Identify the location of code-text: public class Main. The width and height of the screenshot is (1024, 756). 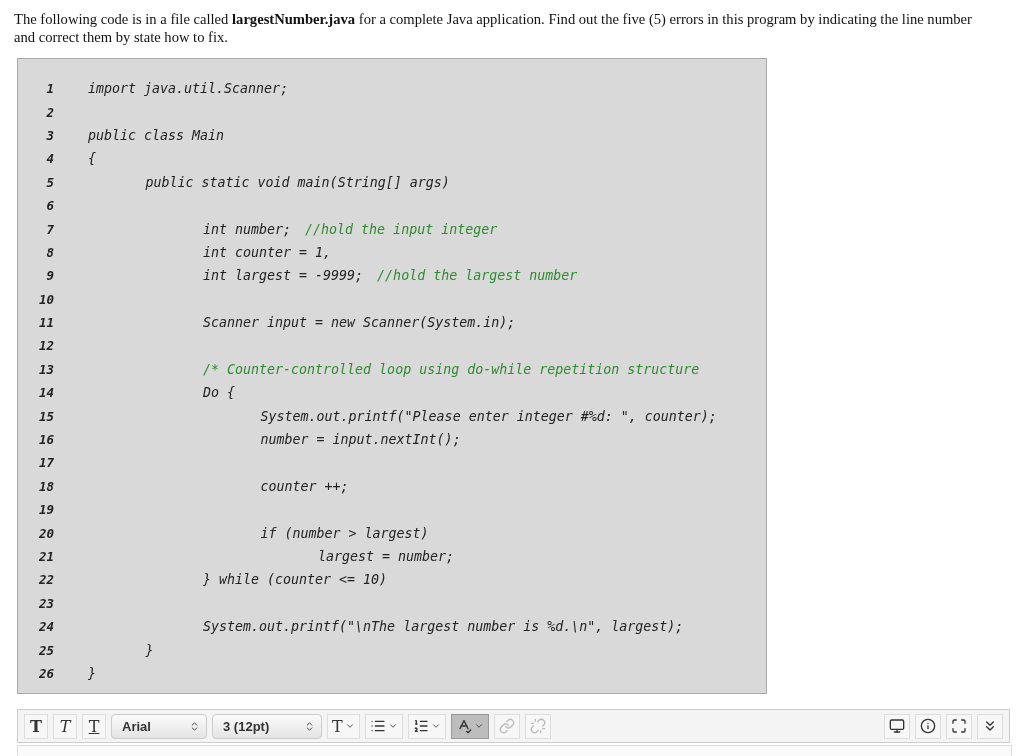
(156, 135).